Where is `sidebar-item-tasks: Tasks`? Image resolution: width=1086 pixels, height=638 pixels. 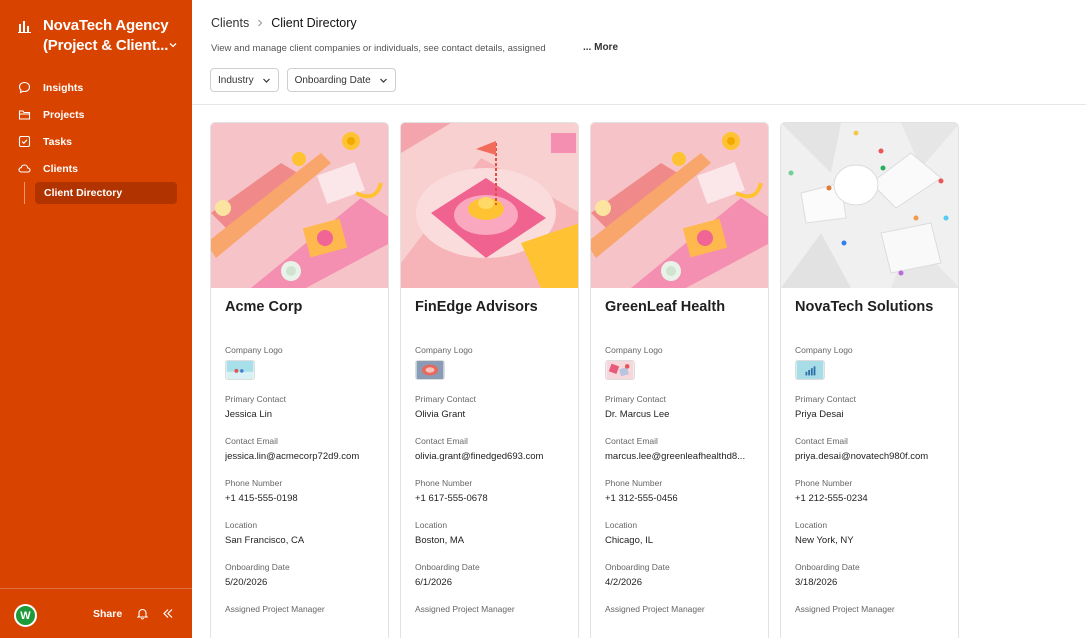
sidebar-item-tasks: Tasks is located at coordinates (96, 141).